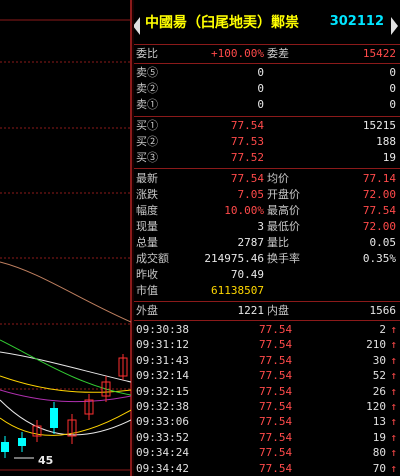 The image size is (400, 476). I want to click on stat-value: 2787, so click(251, 242).